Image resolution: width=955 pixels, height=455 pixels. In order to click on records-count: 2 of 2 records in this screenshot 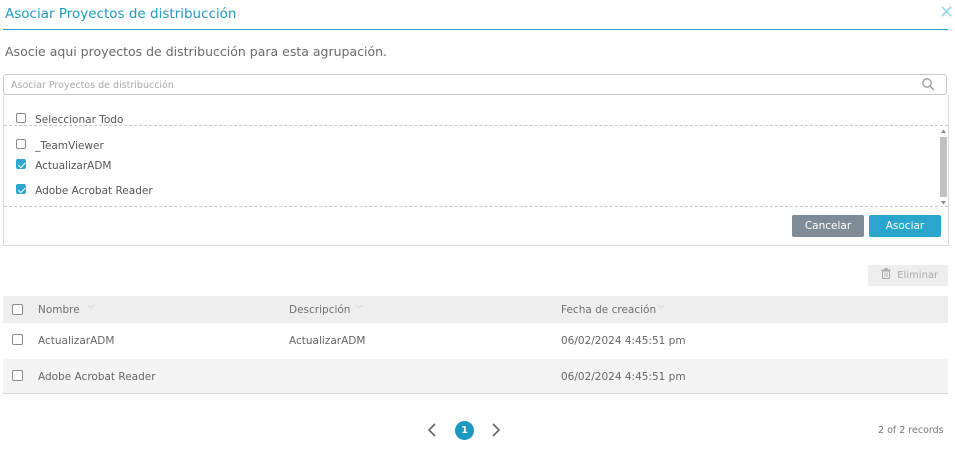, I will do `click(911, 430)`.